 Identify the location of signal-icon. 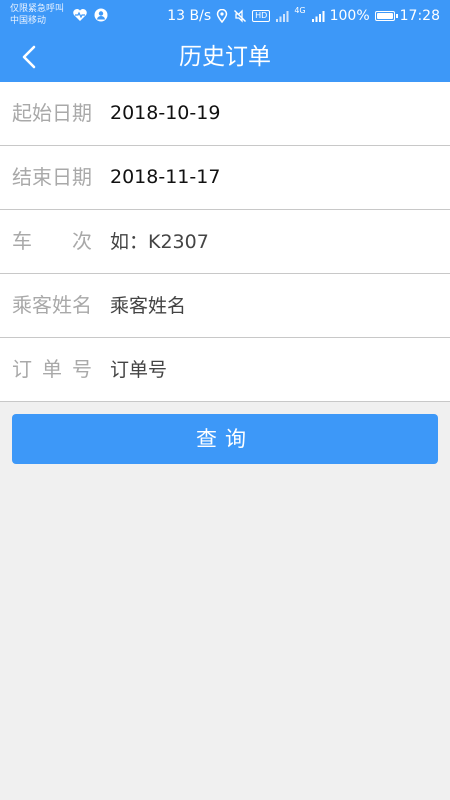
(282, 16).